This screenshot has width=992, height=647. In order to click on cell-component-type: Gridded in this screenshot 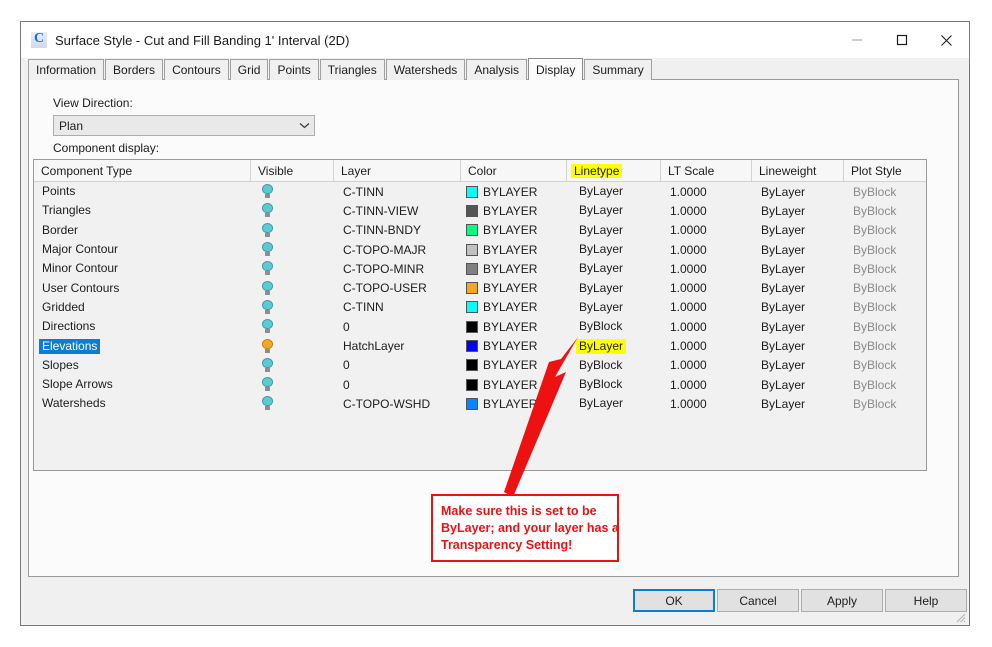, I will do `click(142, 307)`.